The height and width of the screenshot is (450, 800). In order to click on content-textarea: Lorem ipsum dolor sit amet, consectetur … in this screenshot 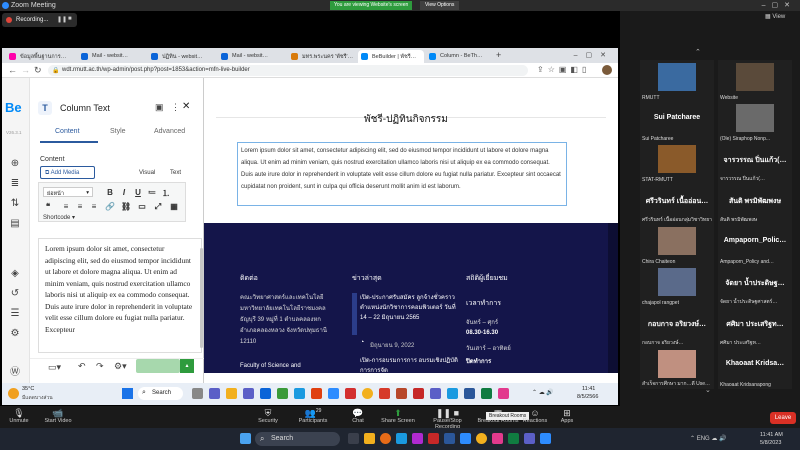, I will do `click(120, 295)`.